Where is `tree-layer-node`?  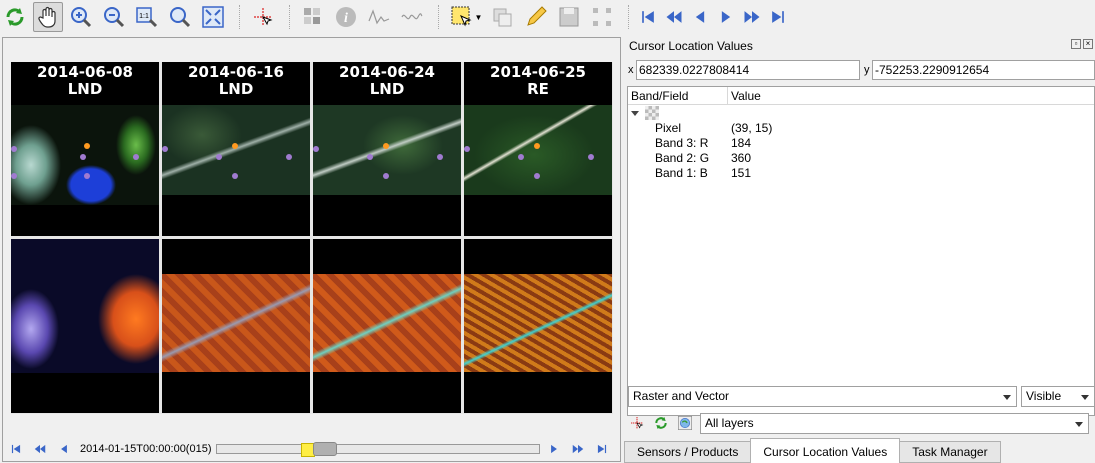
tree-layer-node is located at coordinates (861, 113).